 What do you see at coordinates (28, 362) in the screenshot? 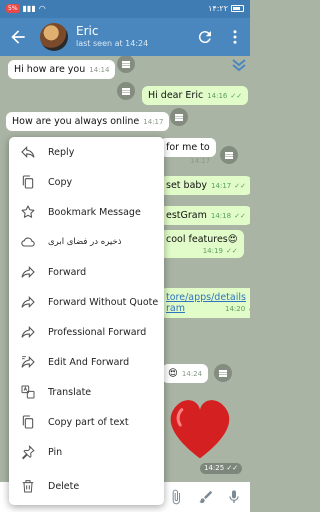
I see `edit-forward-icon` at bounding box center [28, 362].